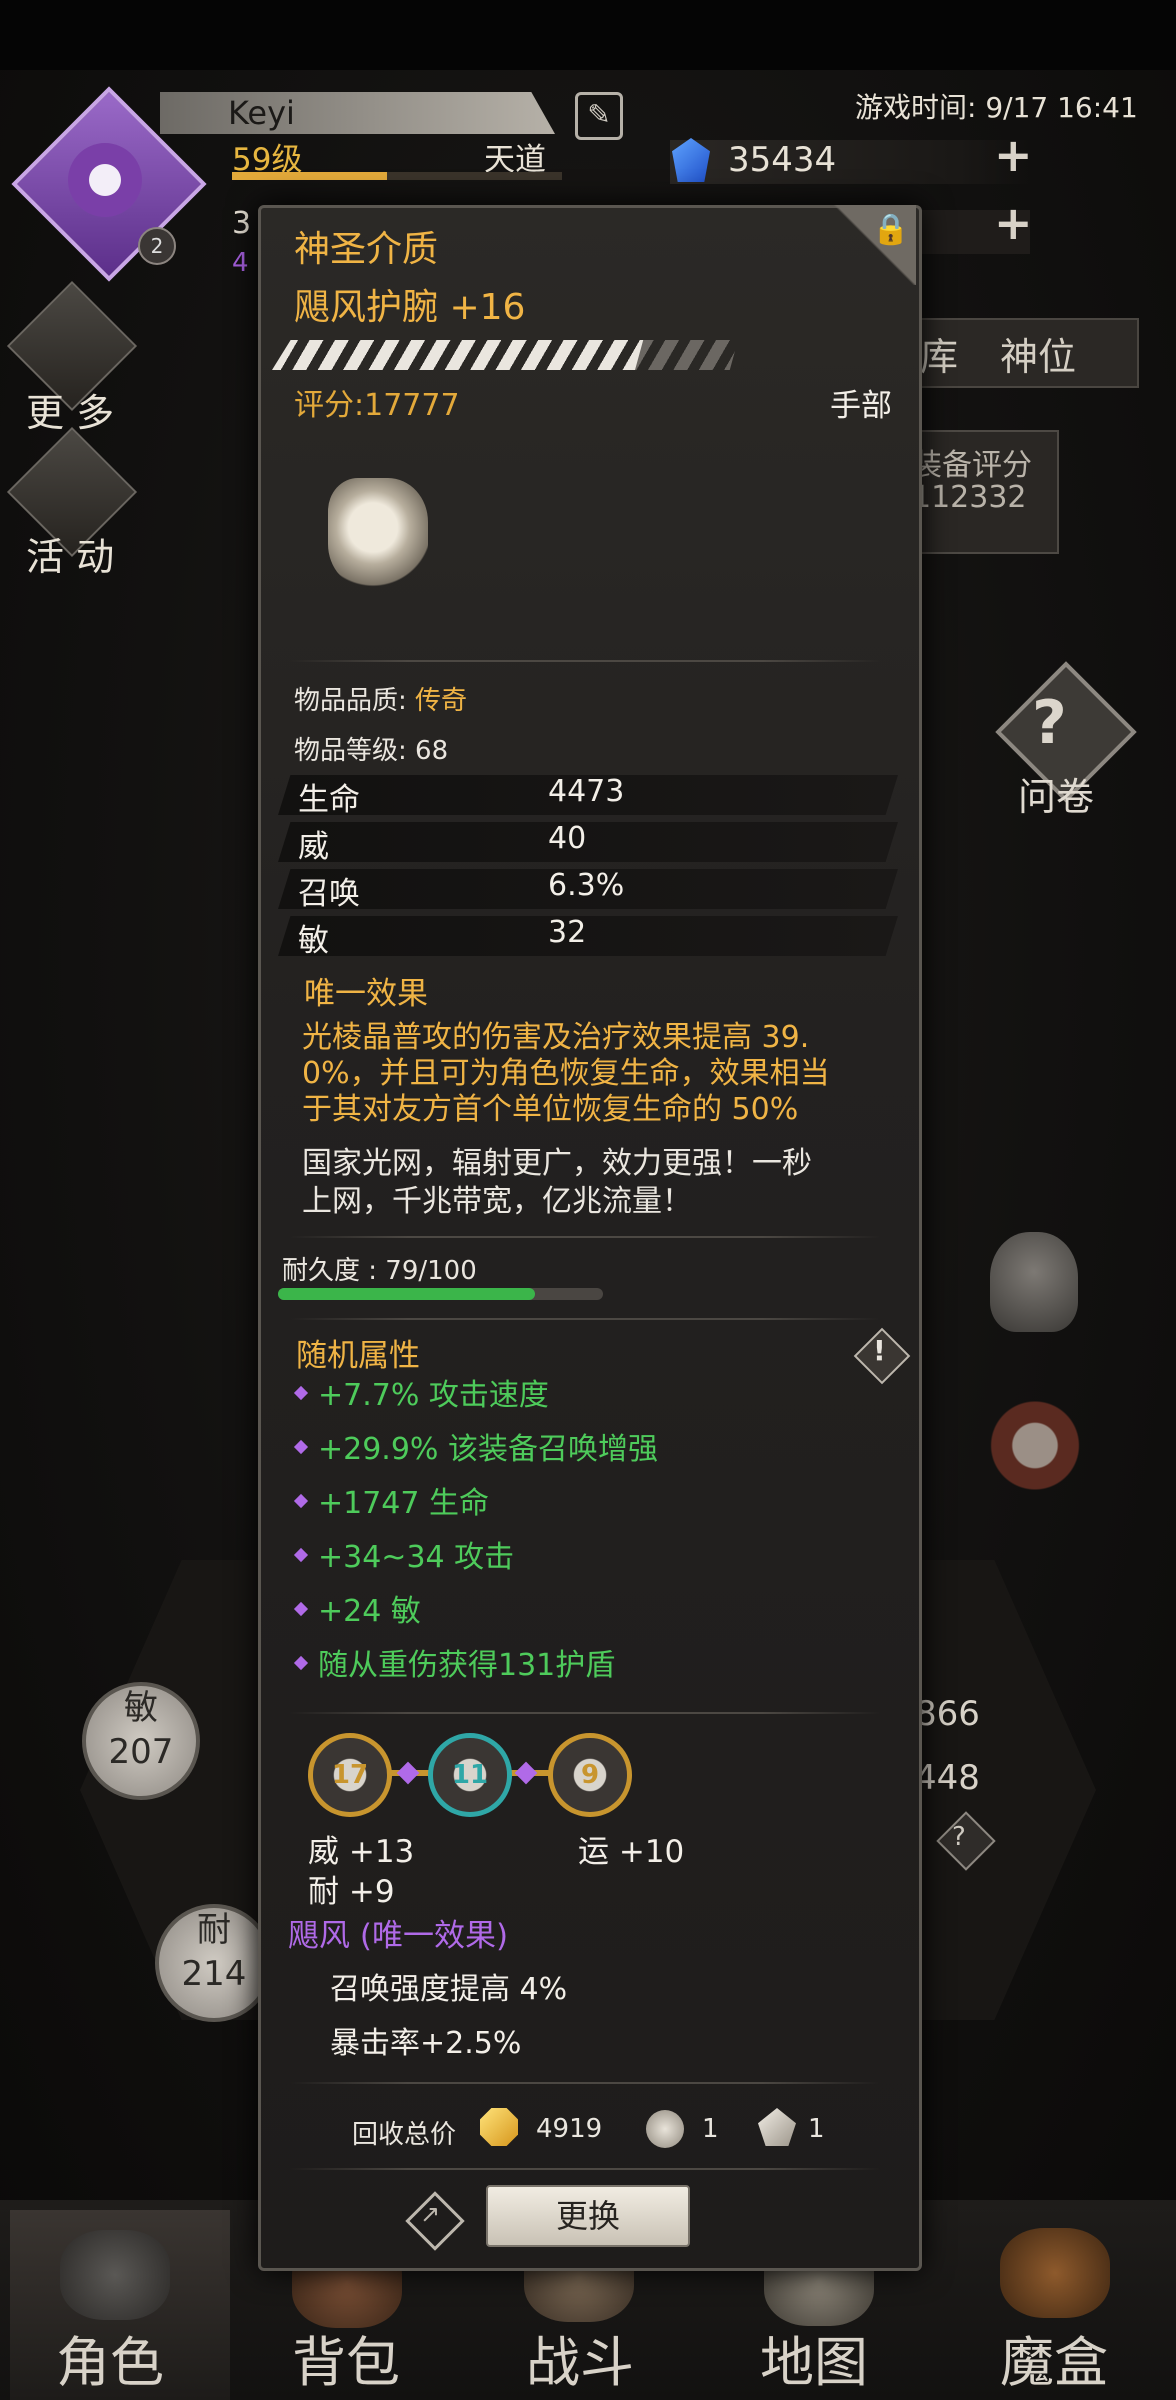 The height and width of the screenshot is (2400, 1176). Describe the element at coordinates (410, 307) in the screenshot. I see `item-name: 飓风护腕 +16` at that location.